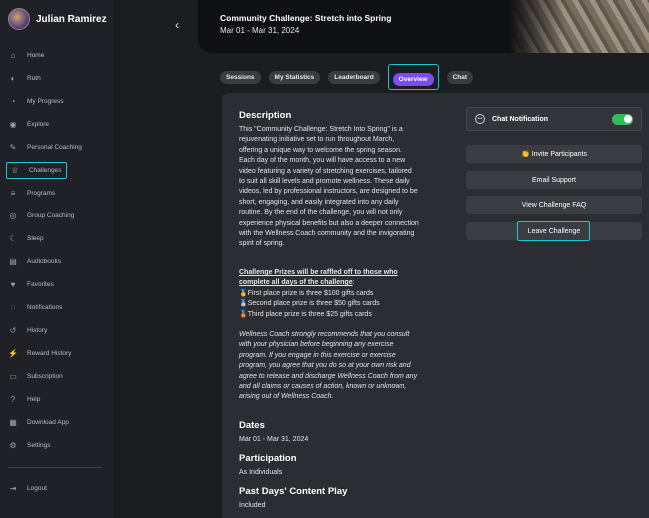 The width and height of the screenshot is (649, 518). What do you see at coordinates (554, 205) in the screenshot?
I see `view-faq-button: View Challenge FAQ` at bounding box center [554, 205].